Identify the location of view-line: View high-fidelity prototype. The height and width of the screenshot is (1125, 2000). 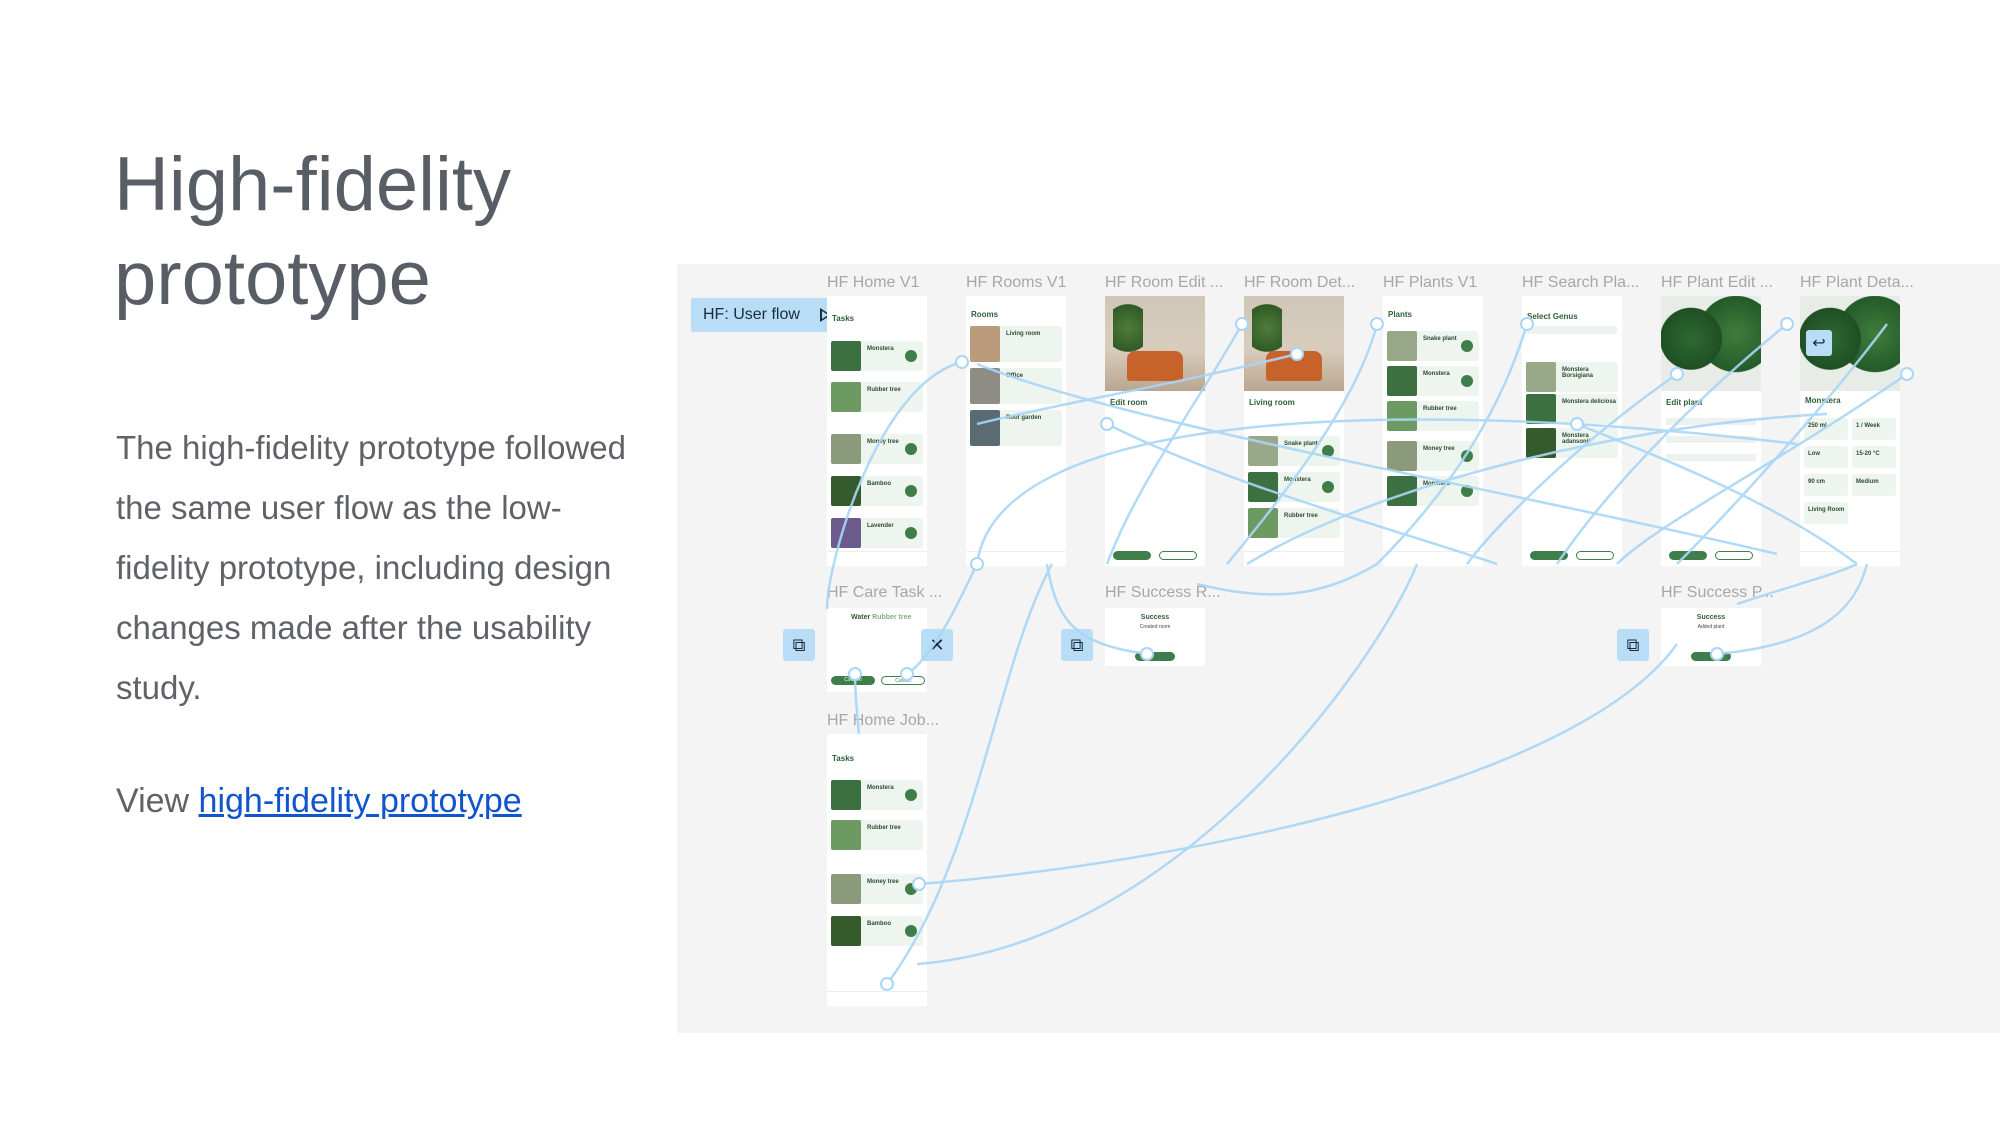
(319, 801).